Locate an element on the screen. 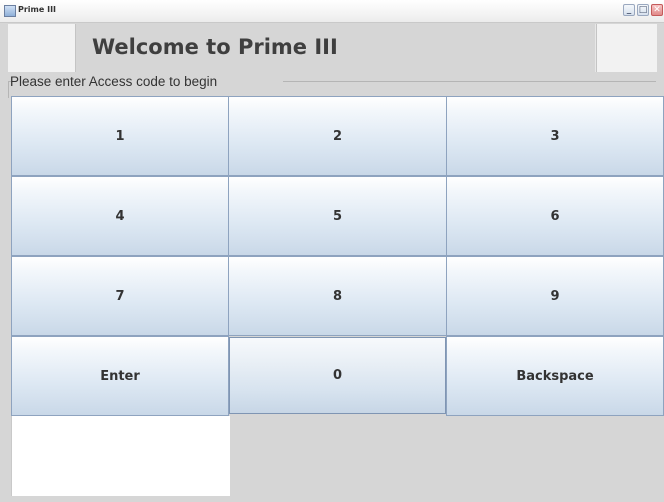  key-label: 5 is located at coordinates (337, 216).